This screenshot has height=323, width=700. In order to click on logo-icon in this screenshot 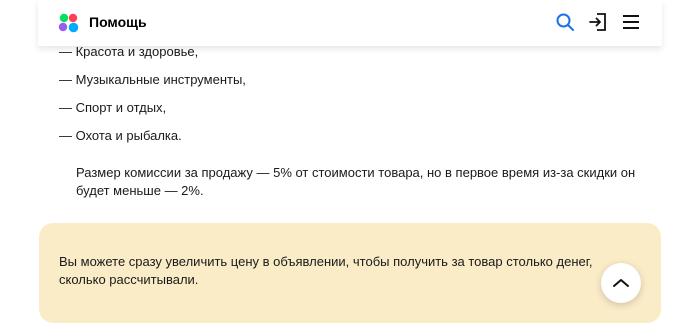, I will do `click(69, 23)`.